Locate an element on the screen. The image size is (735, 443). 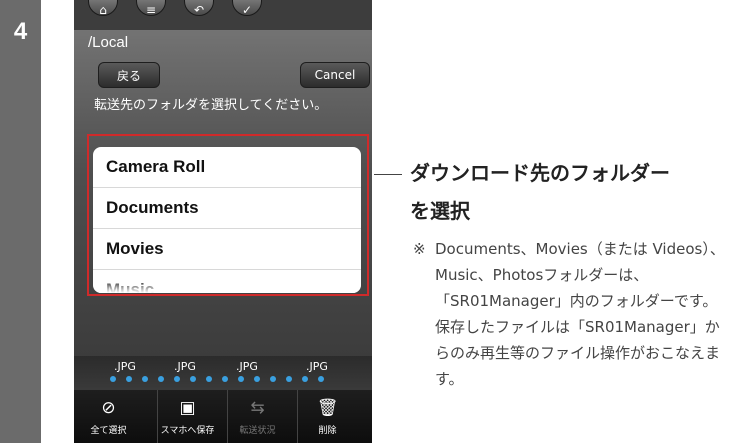
back-button: 戻る is located at coordinates (129, 75).